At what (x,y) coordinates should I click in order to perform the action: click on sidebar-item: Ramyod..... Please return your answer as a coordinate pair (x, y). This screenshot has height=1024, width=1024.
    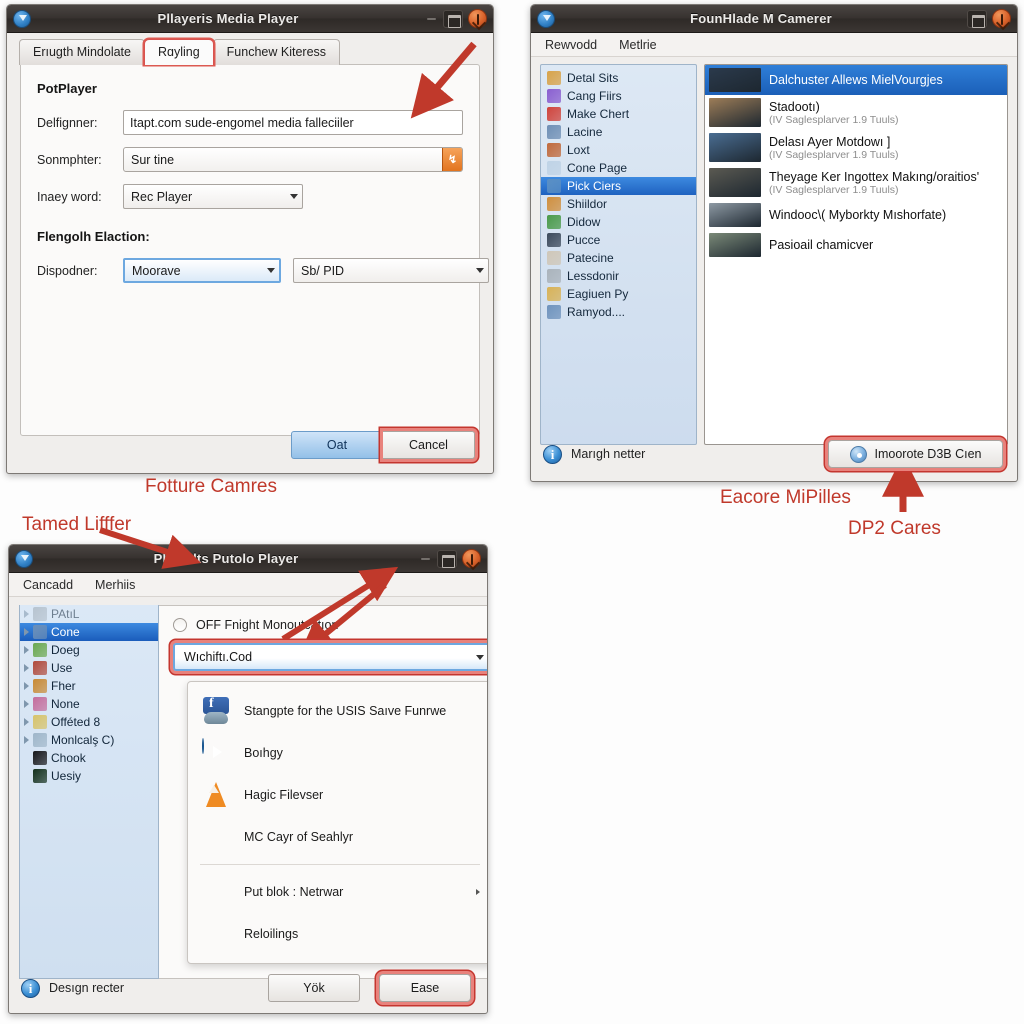
    Looking at the image, I should click on (618, 312).